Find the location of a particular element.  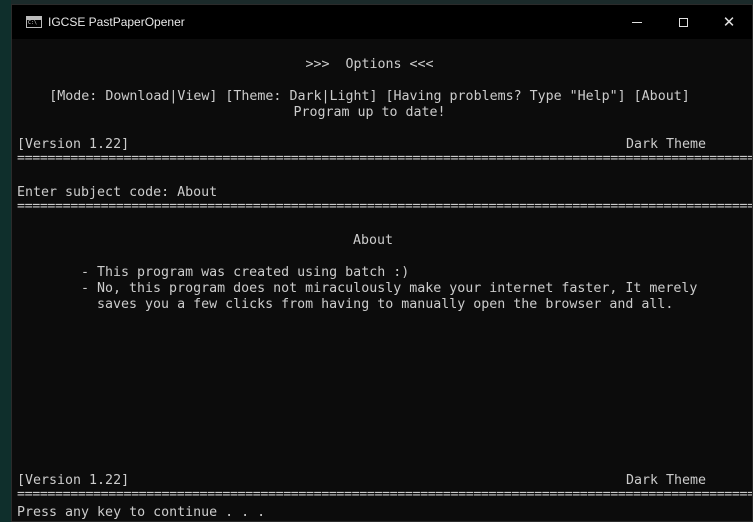

close-button: ✕ is located at coordinates (729, 22).